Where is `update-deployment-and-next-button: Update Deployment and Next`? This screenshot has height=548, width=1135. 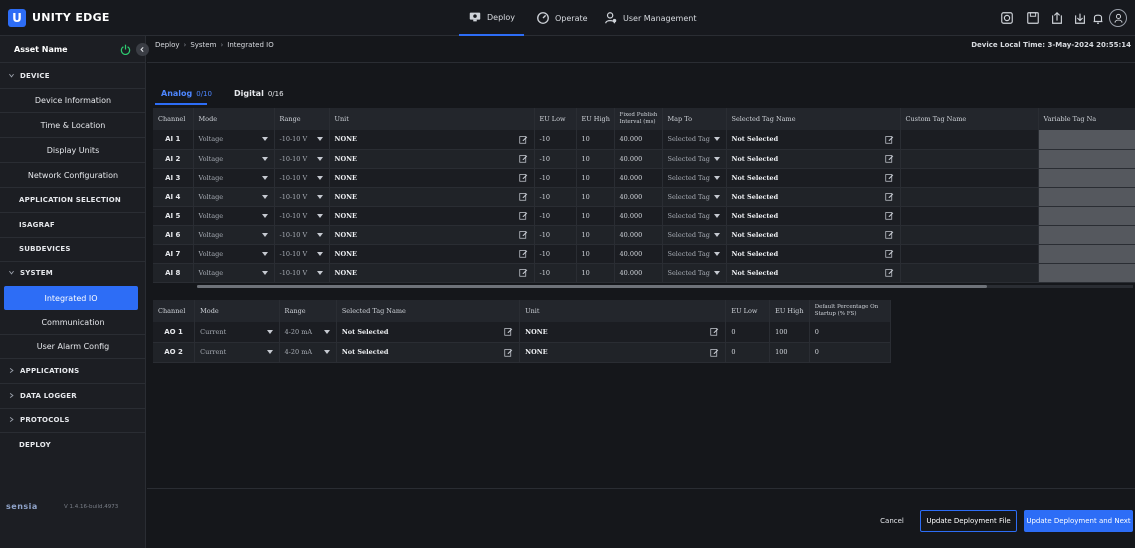
update-deployment-and-next-button: Update Deployment and Next is located at coordinates (1078, 521).